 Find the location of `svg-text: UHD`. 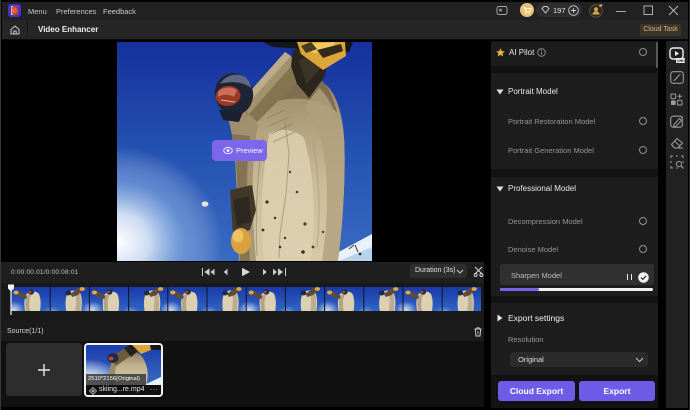

svg-text: UHD is located at coordinates (681, 61).